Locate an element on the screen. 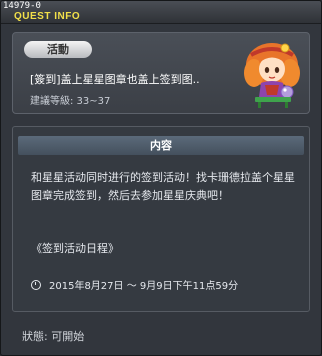 This screenshot has width=322, height=356. npc-portrait is located at coordinates (272, 75).